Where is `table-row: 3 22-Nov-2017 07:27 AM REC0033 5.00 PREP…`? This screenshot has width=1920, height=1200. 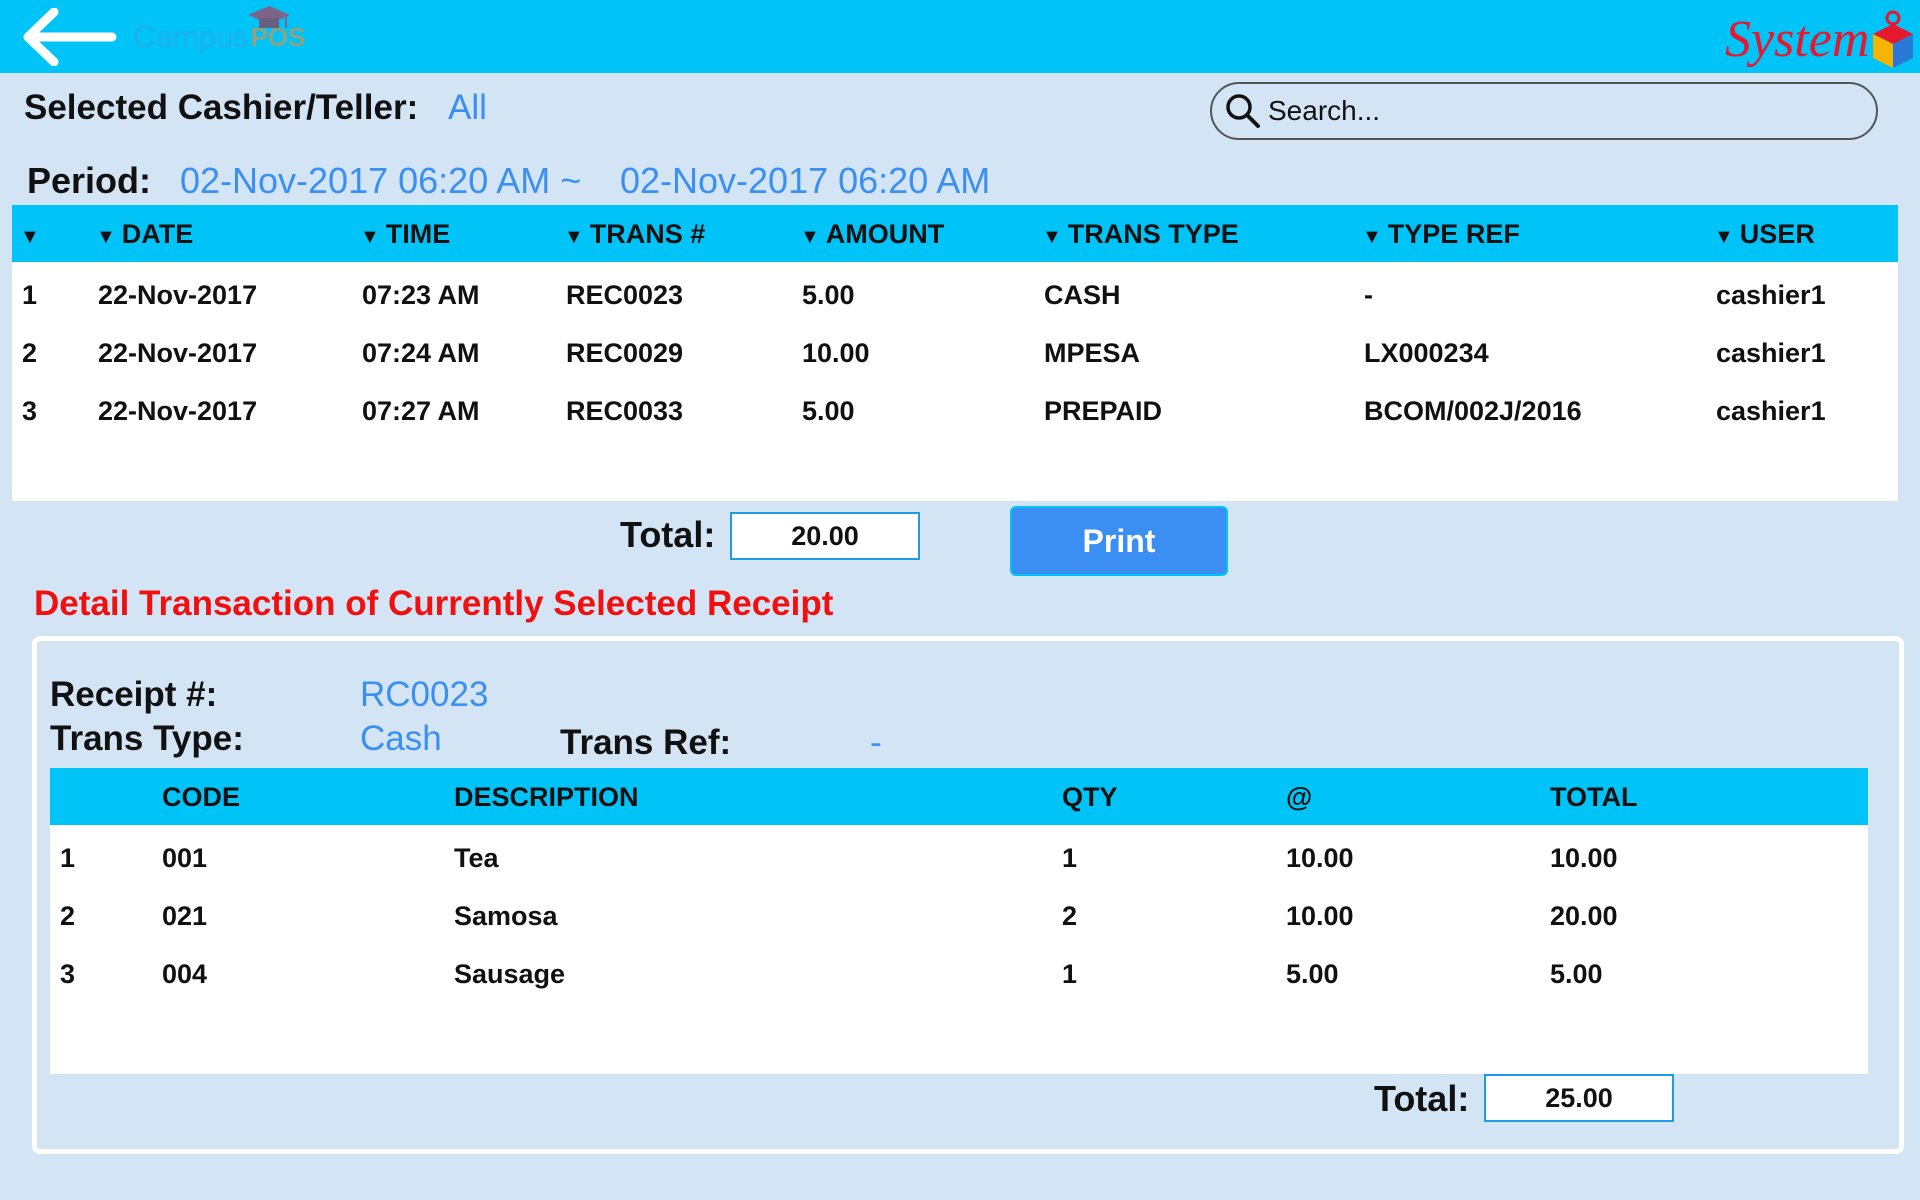 table-row: 3 22-Nov-2017 07:27 AM REC0033 5.00 PREP… is located at coordinates (955, 407).